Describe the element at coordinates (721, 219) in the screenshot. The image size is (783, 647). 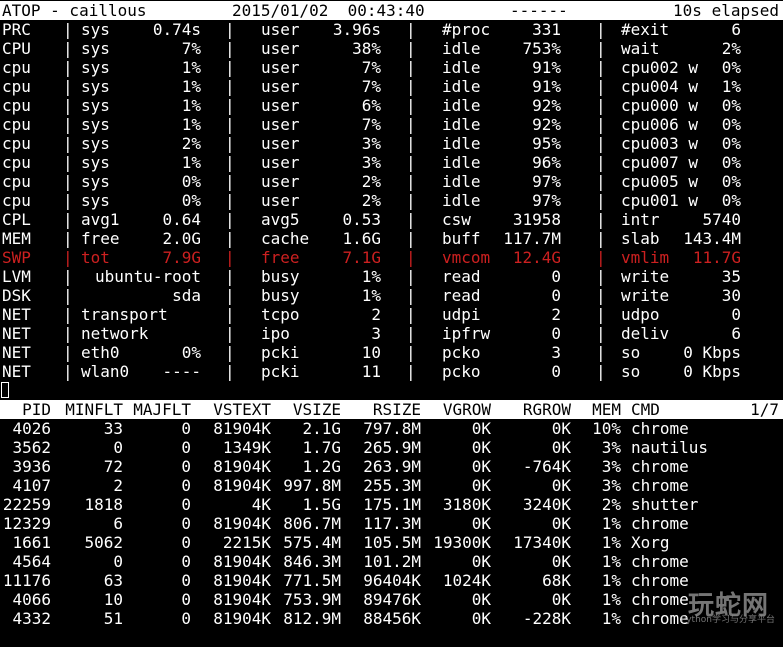
I see `stat-value: 5740` at that location.